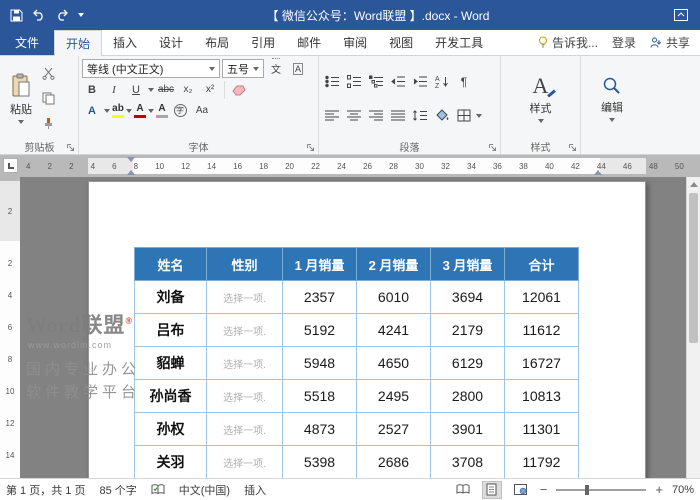 The height and width of the screenshot is (500, 700). What do you see at coordinates (170, 330) in the screenshot?
I see `table-cell: 吕布` at bounding box center [170, 330].